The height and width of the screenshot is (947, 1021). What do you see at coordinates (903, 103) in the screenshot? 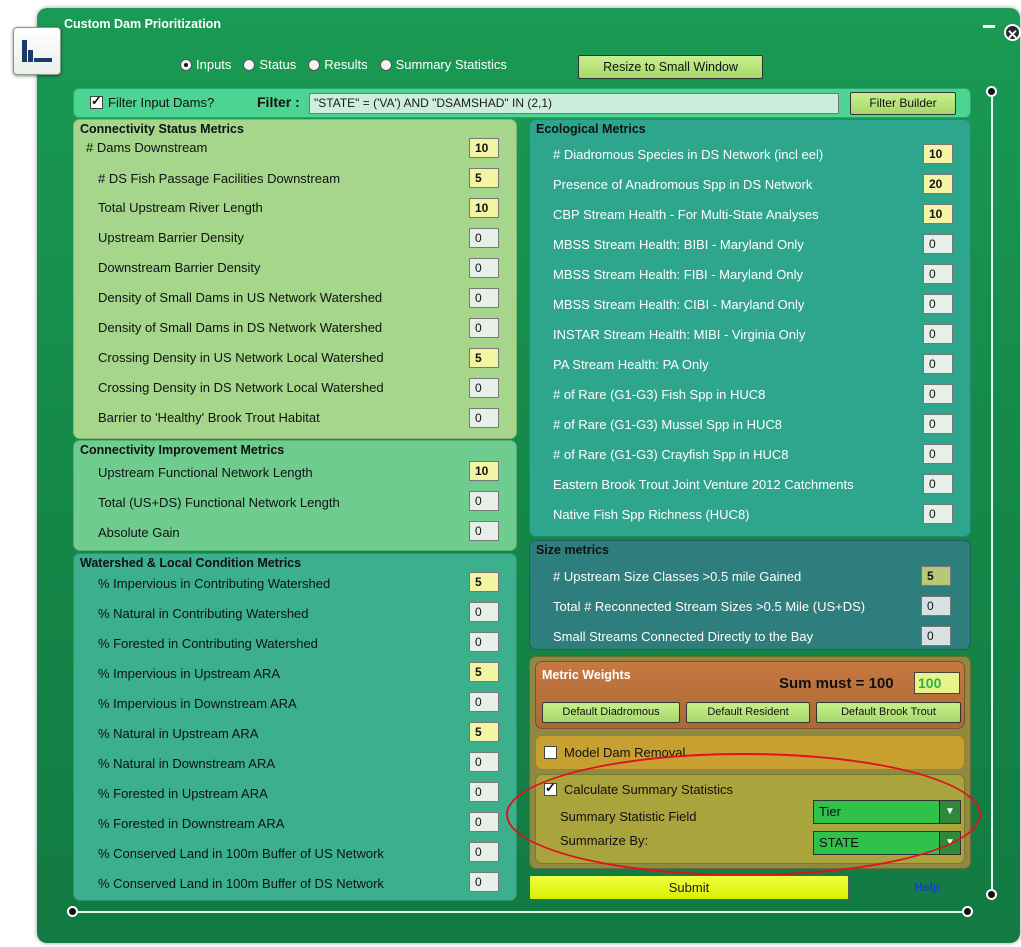
I see `filter-builder-button: Filter Builder` at bounding box center [903, 103].